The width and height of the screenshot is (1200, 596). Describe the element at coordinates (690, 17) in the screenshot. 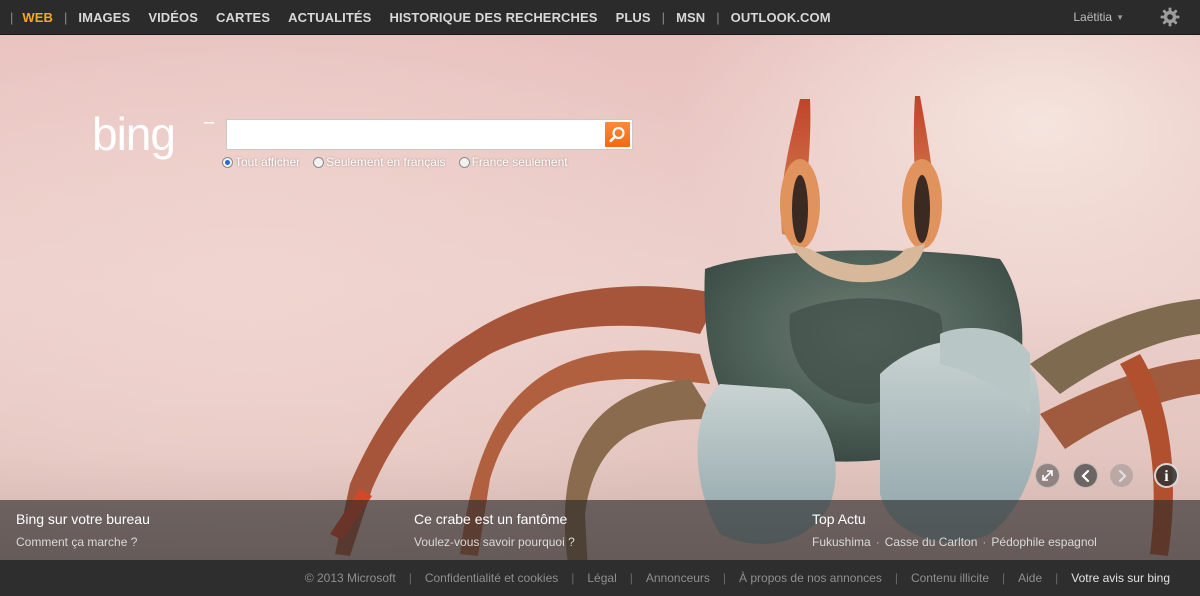

I see `nav-item-msn: MSN` at that location.